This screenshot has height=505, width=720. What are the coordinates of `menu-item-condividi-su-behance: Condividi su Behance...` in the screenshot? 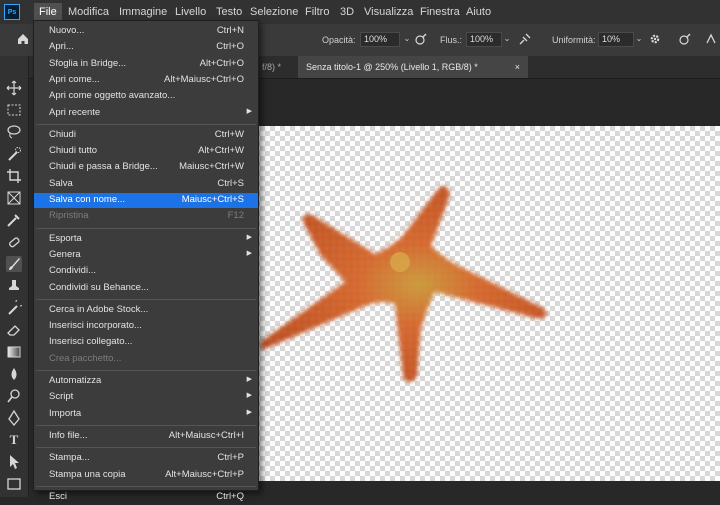 It's located at (146, 288).